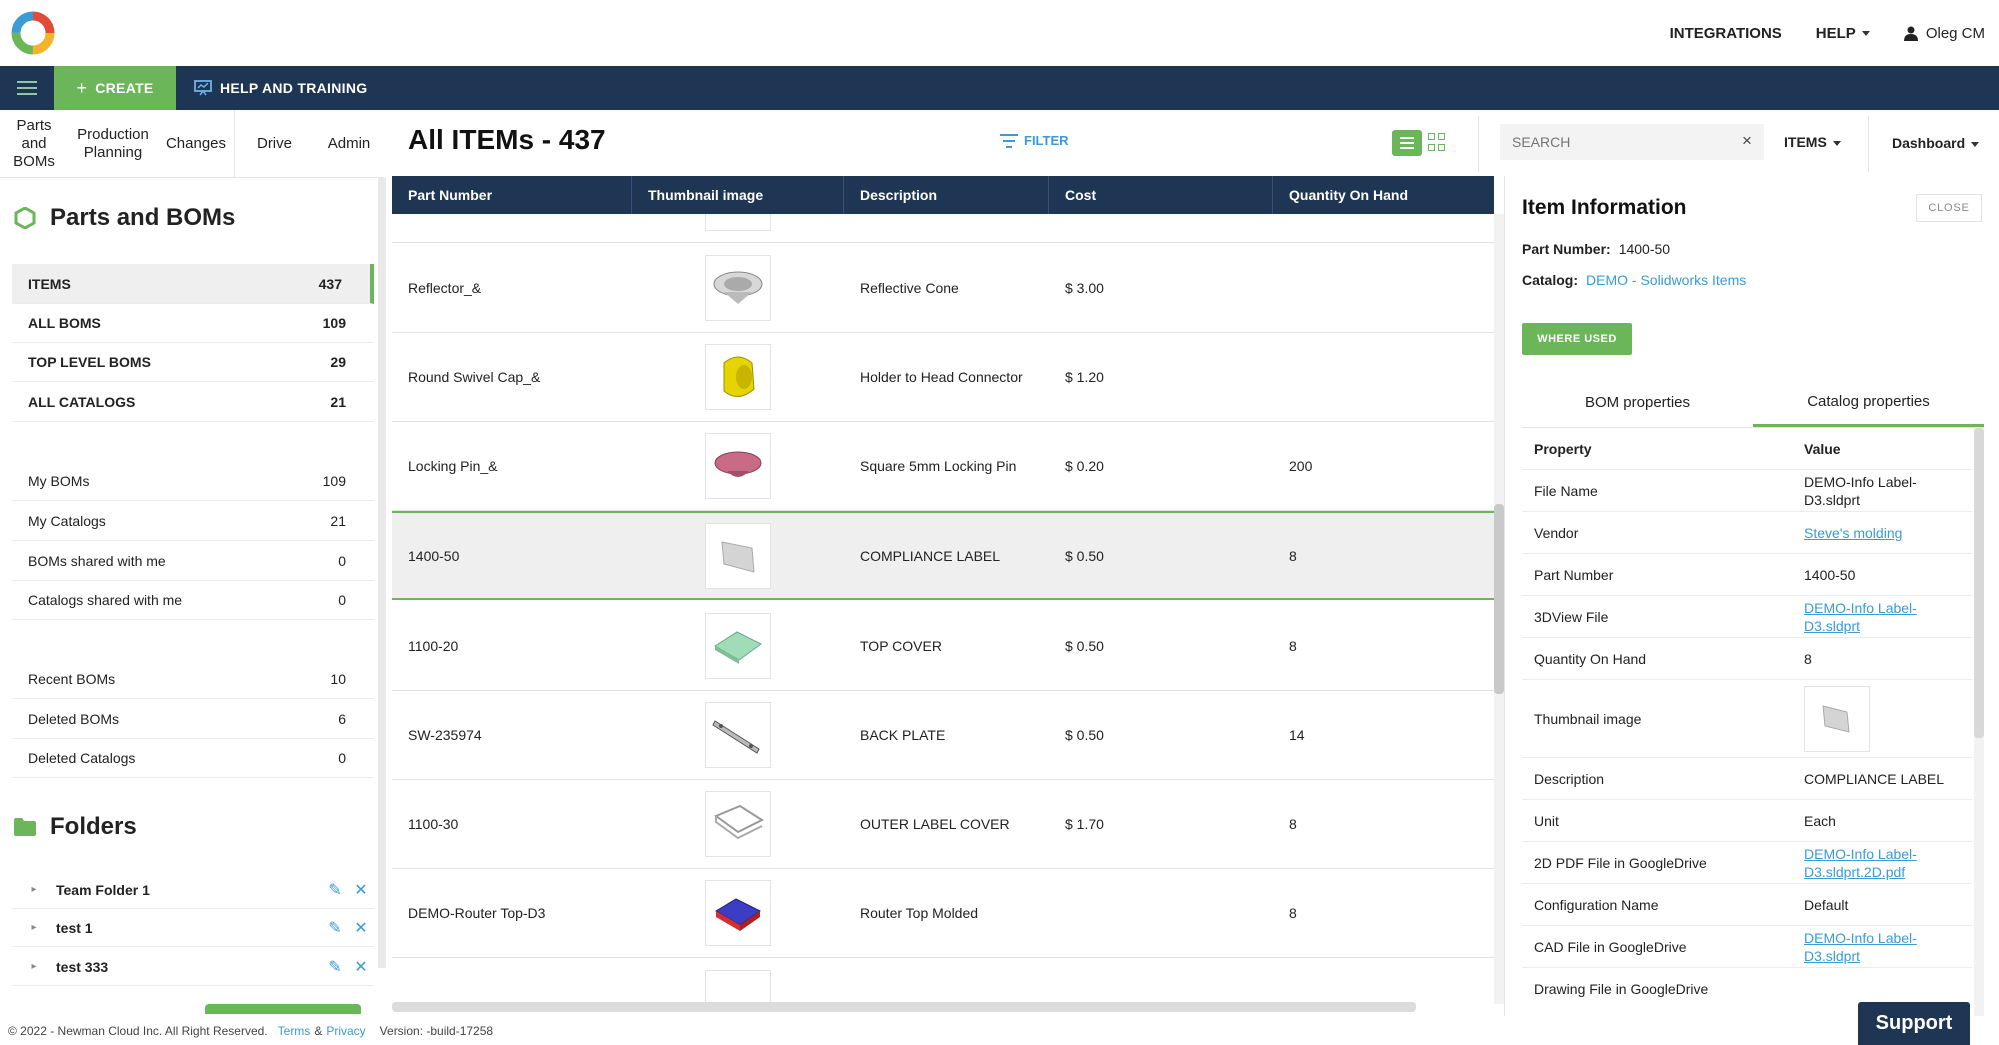 The image size is (1999, 1045). Describe the element at coordinates (1944, 33) in the screenshot. I see `user-menu: Oleg CM` at that location.